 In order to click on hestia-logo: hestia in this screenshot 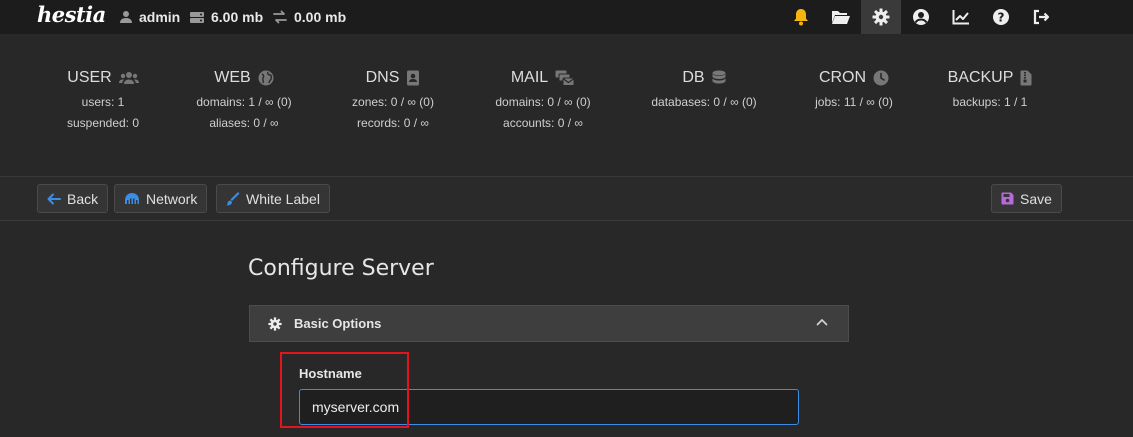, I will do `click(71, 14)`.